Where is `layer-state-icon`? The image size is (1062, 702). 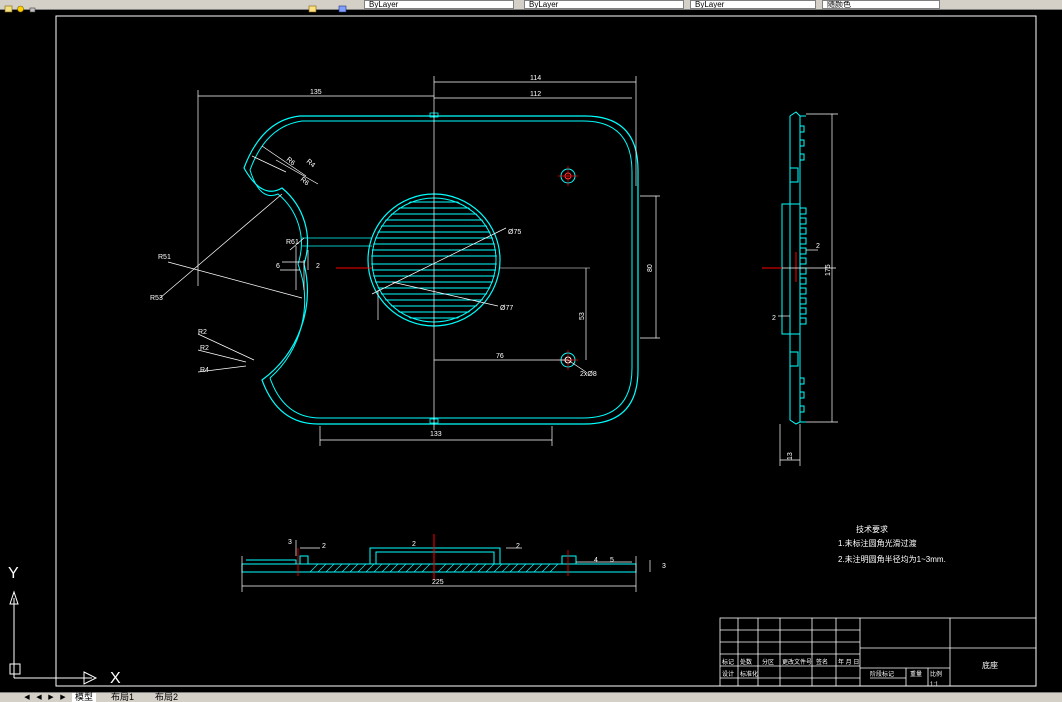 layer-state-icon is located at coordinates (8, 6).